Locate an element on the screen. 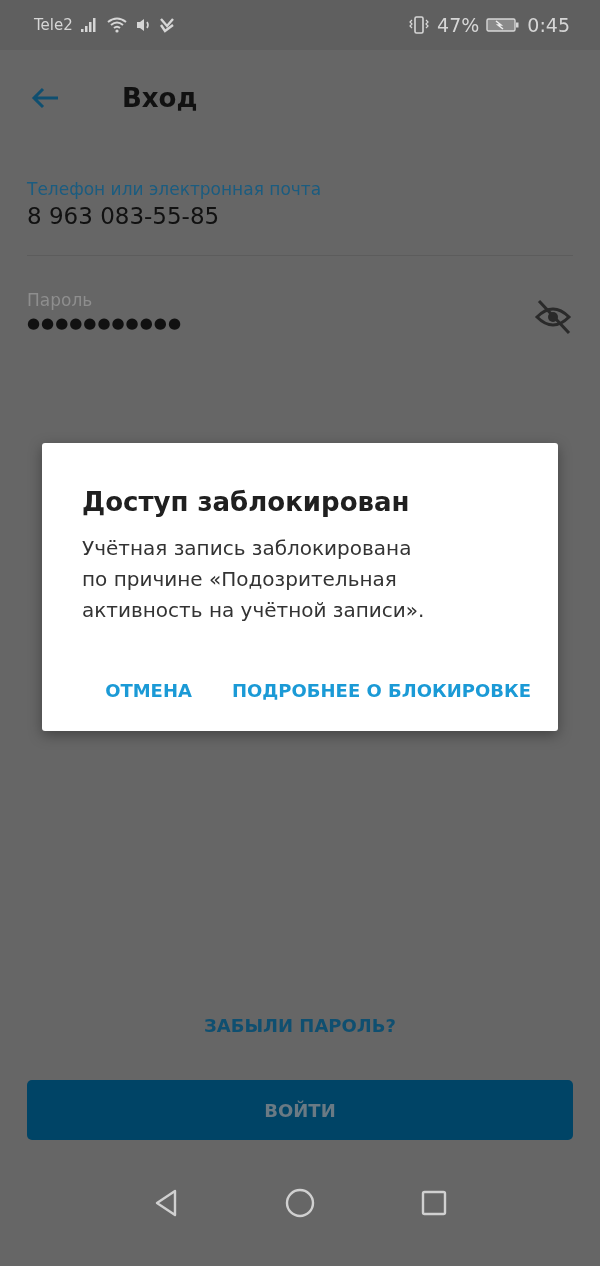  wifi-icon is located at coordinates (117, 25).